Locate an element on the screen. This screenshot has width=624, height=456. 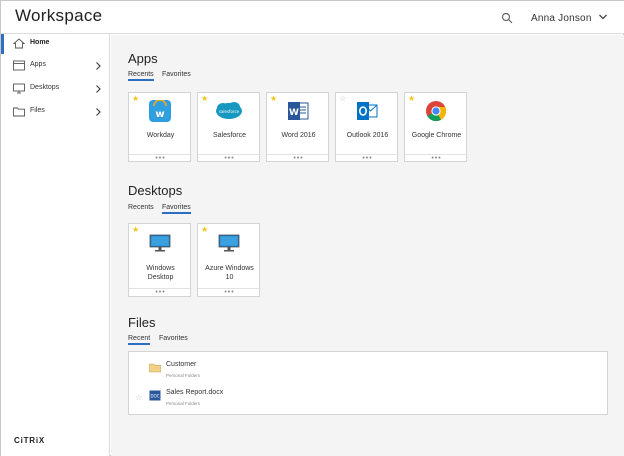
files-section-title: Files is located at coordinates (142, 322).